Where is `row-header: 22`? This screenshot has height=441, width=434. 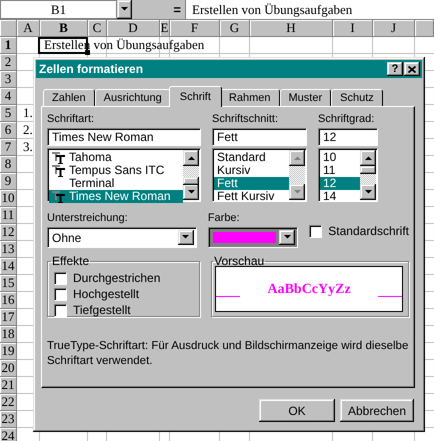 row-header: 22 is located at coordinates (8, 402).